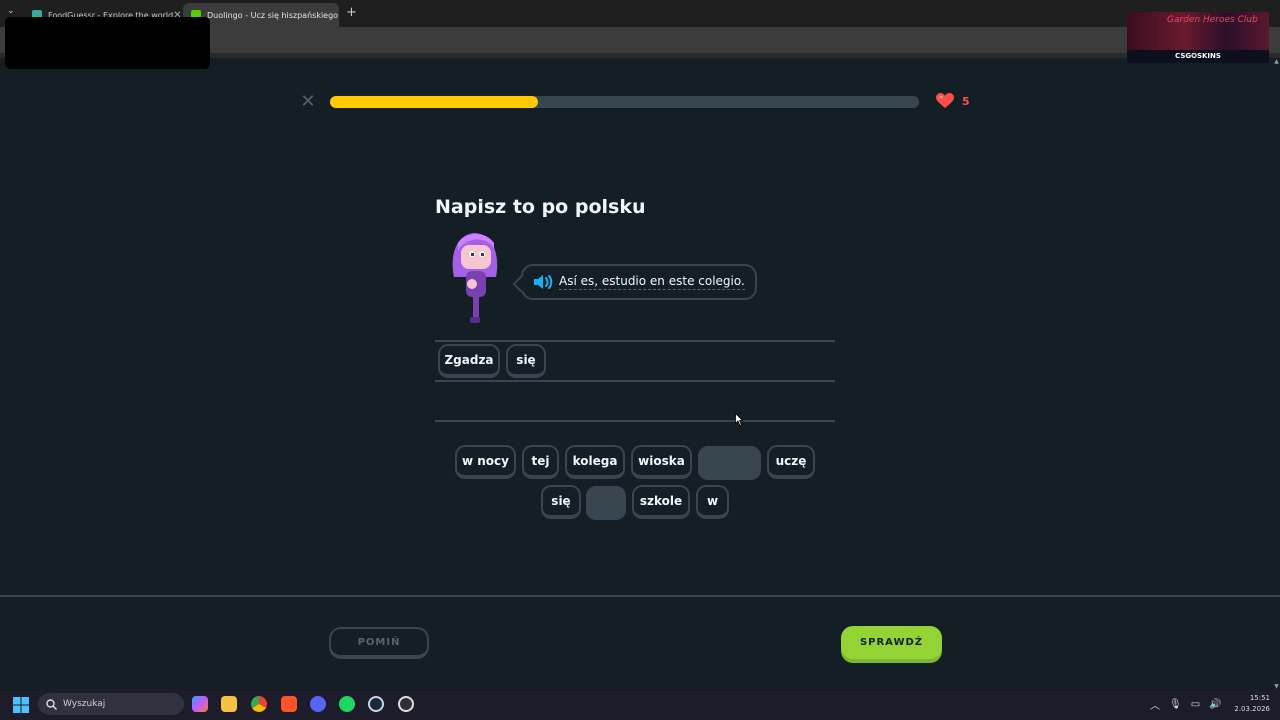 The width and height of the screenshot is (1280, 720). I want to click on prompt-speech-bubble: Así es, estudio en este colegio., so click(639, 282).